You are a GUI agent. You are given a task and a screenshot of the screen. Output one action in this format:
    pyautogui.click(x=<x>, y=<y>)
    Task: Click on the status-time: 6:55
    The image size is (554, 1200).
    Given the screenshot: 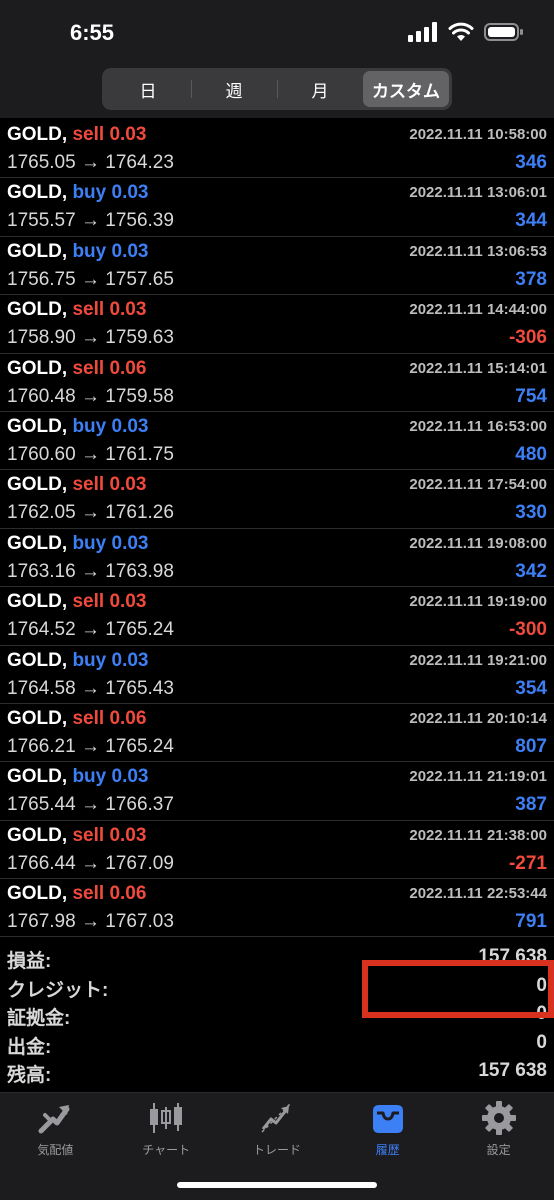 What is the action you would take?
    pyautogui.click(x=92, y=32)
    